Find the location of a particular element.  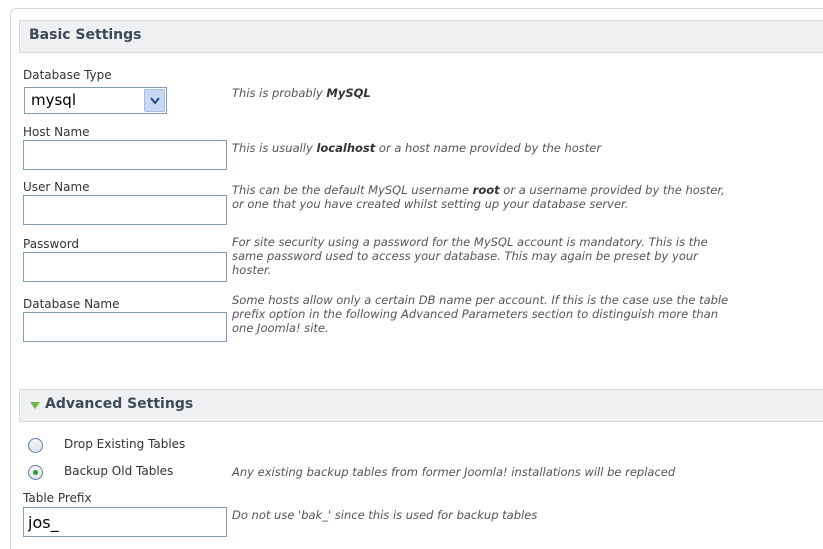

database-name-label: Database Name is located at coordinates (71, 304).